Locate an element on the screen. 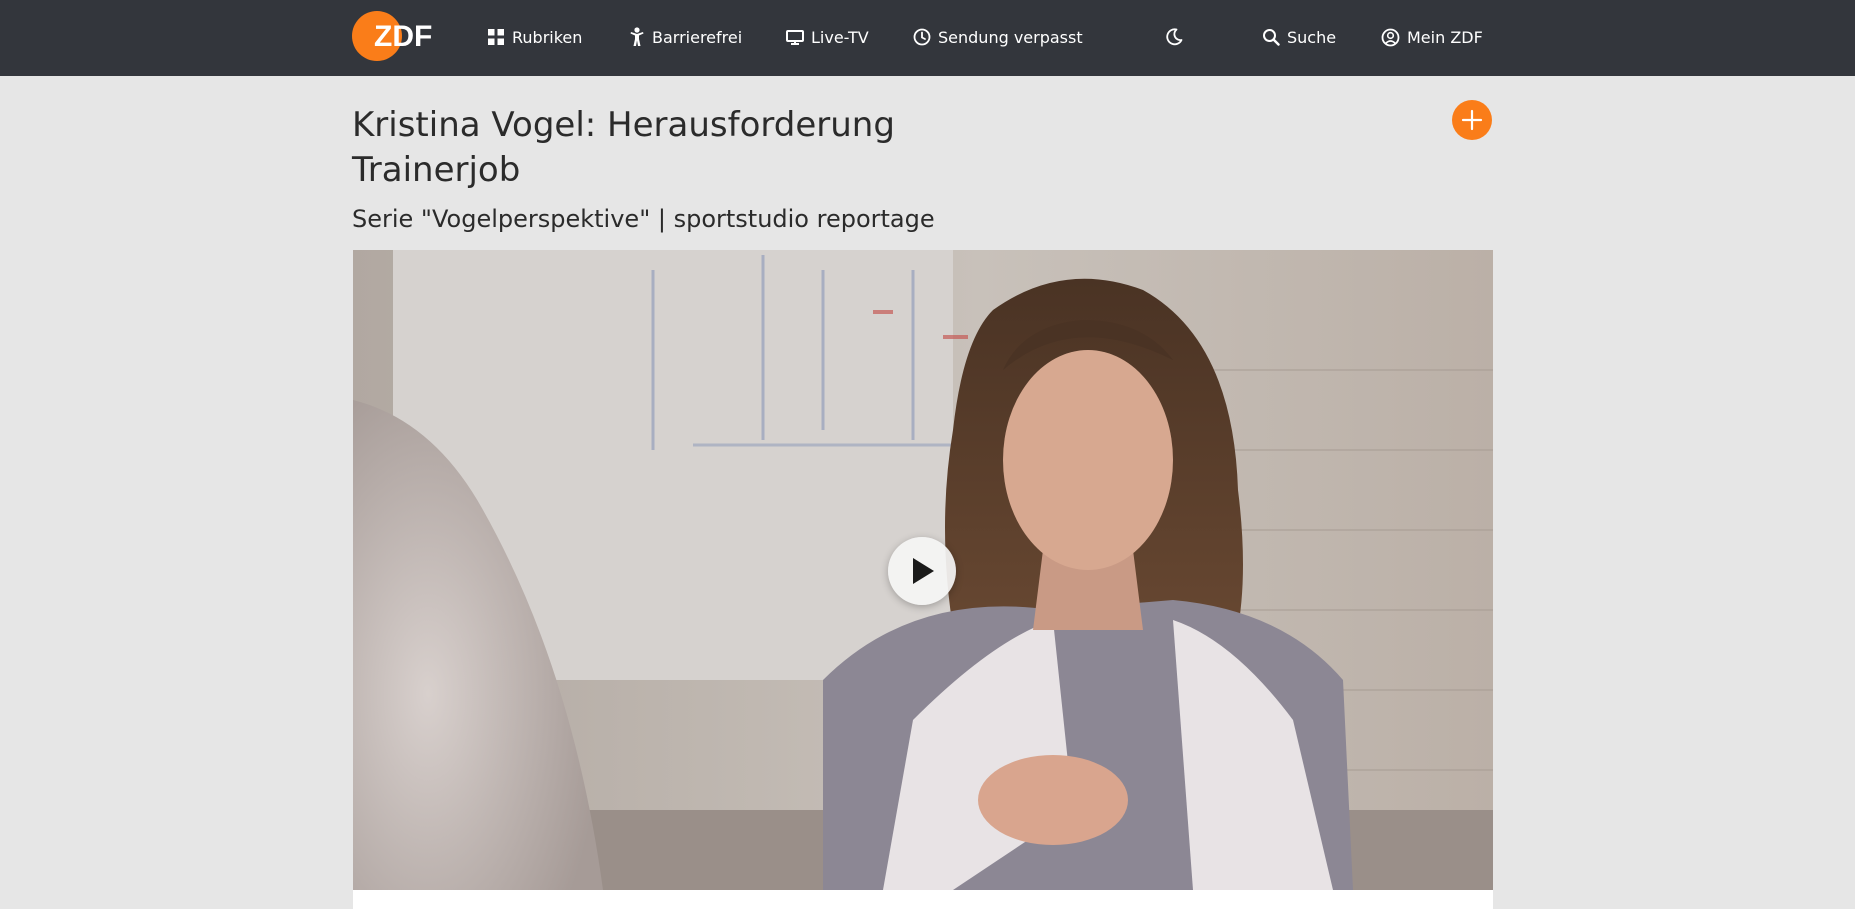  moon-icon is located at coordinates (1174, 37).